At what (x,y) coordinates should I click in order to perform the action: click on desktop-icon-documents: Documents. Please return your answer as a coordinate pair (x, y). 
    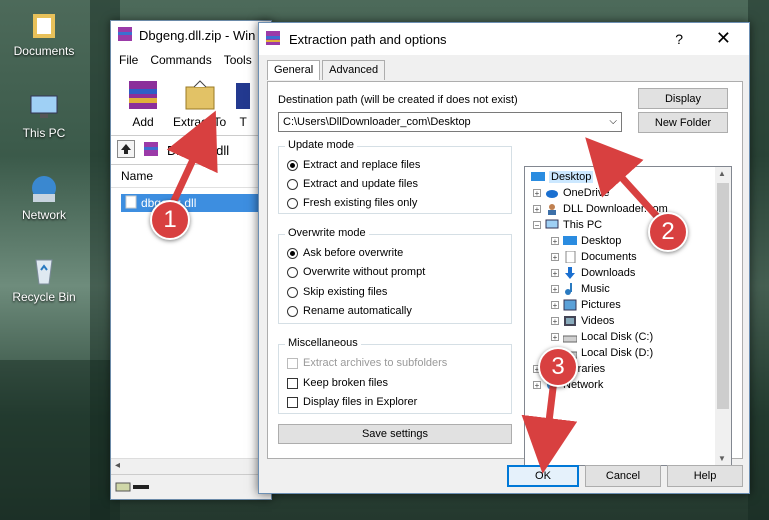
    Looking at the image, I should click on (44, 34).